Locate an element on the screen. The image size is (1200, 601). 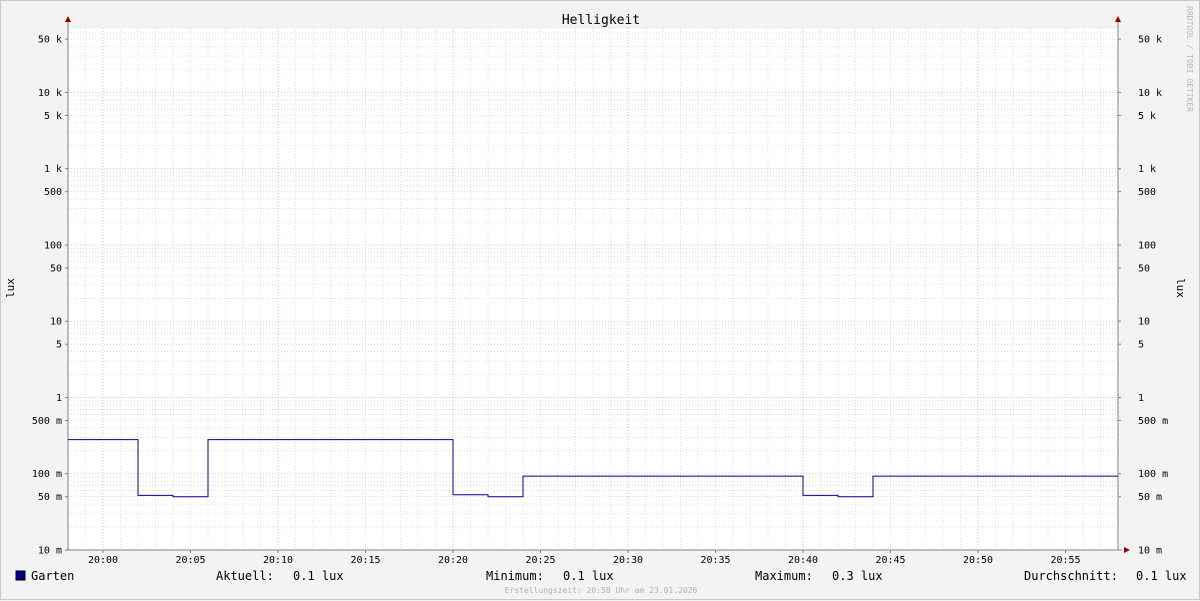
y-tick-label-right: 10 k is located at coordinates (1150, 93).